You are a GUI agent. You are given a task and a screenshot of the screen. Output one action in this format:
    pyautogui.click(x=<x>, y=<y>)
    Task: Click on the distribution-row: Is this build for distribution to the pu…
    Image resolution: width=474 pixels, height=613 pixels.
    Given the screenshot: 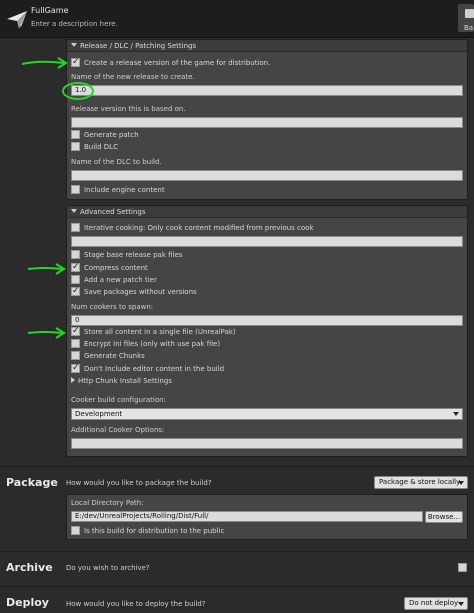 What is the action you would take?
    pyautogui.click(x=147, y=531)
    